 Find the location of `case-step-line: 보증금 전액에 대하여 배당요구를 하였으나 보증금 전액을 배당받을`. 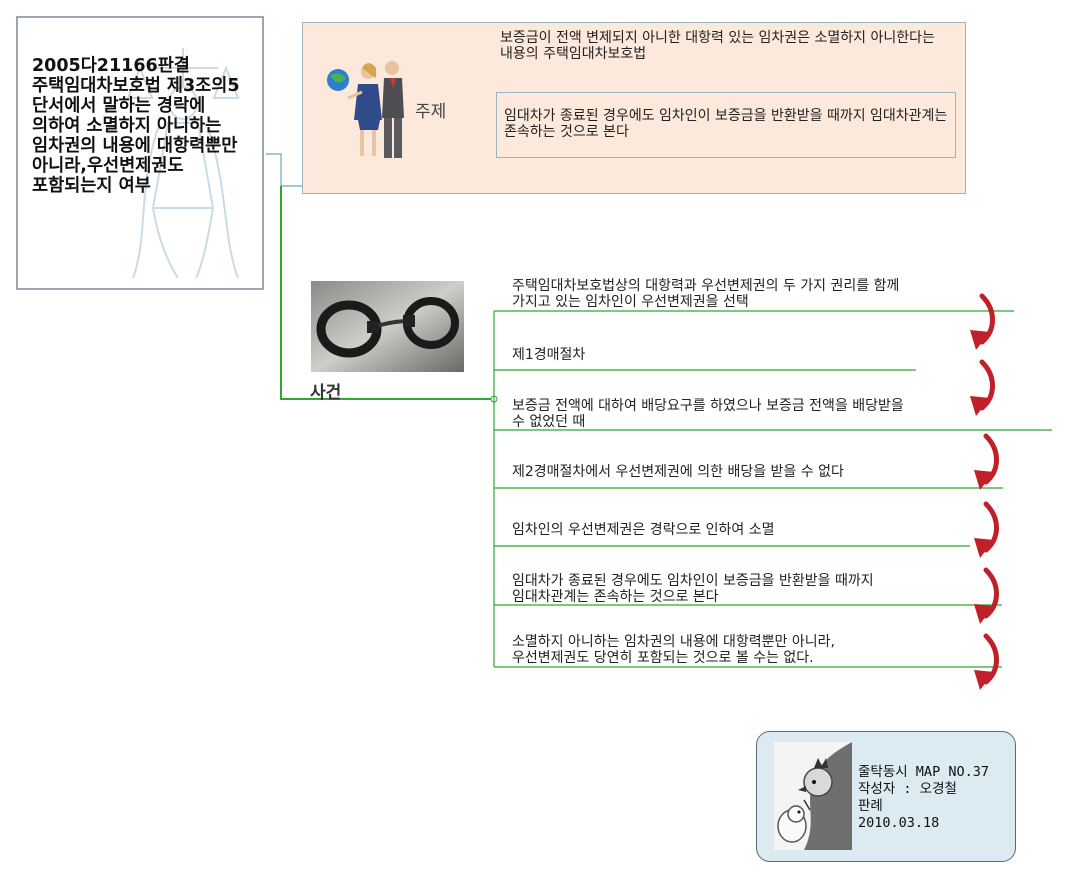

case-step-line: 보증금 전액에 대하여 배당요구를 하였으나 보증금 전액을 배당받을 is located at coordinates (708, 406).